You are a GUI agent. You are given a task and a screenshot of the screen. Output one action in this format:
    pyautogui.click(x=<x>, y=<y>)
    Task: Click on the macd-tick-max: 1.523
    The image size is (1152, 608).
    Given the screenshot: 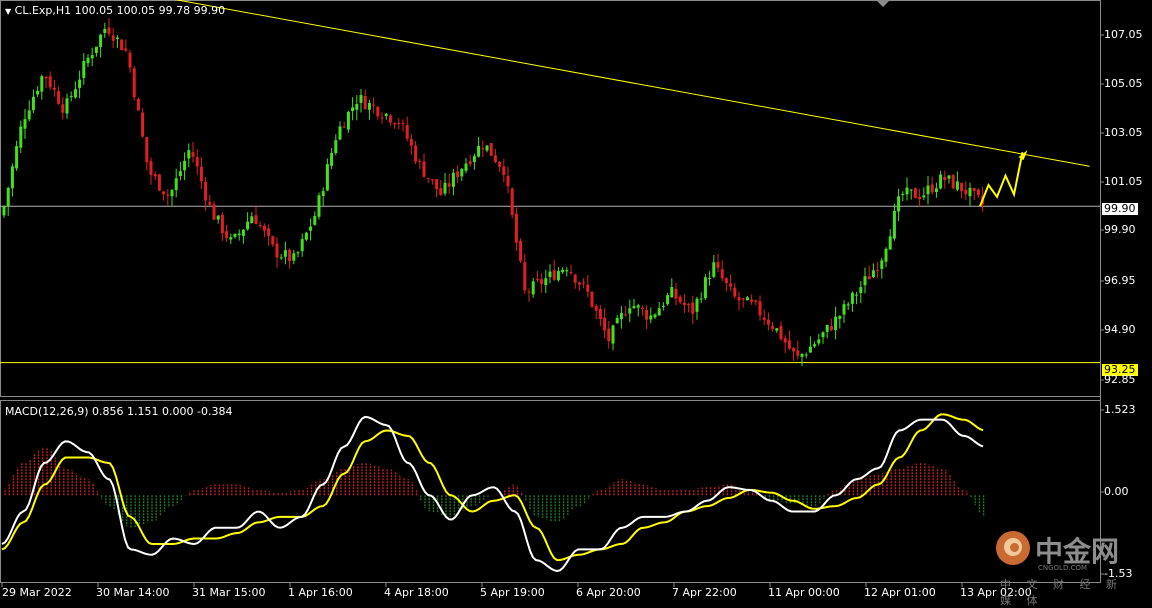 What is the action you would take?
    pyautogui.click(x=1120, y=409)
    